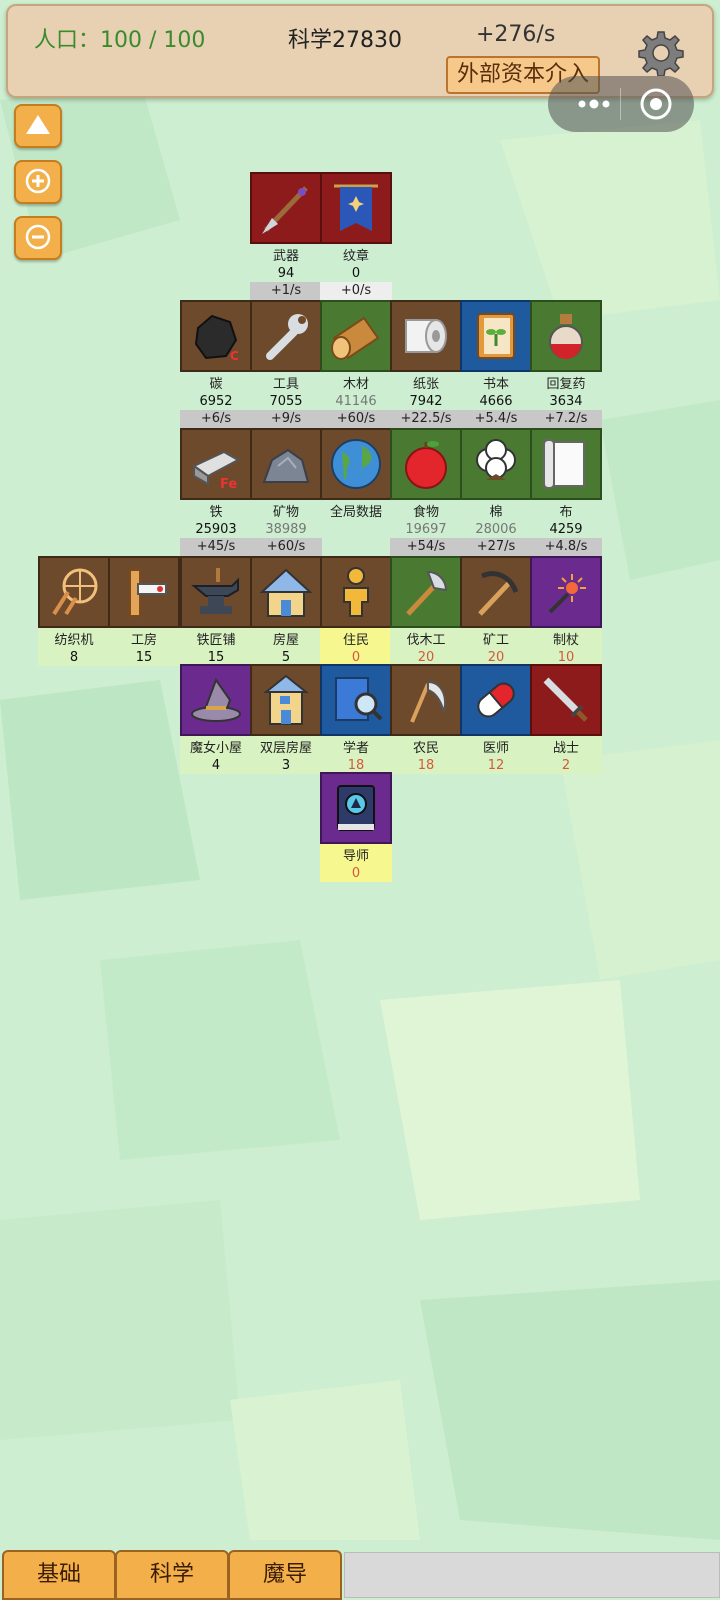  I want to click on tile-potion: 回复药 3634 +7.2/s, so click(566, 364).